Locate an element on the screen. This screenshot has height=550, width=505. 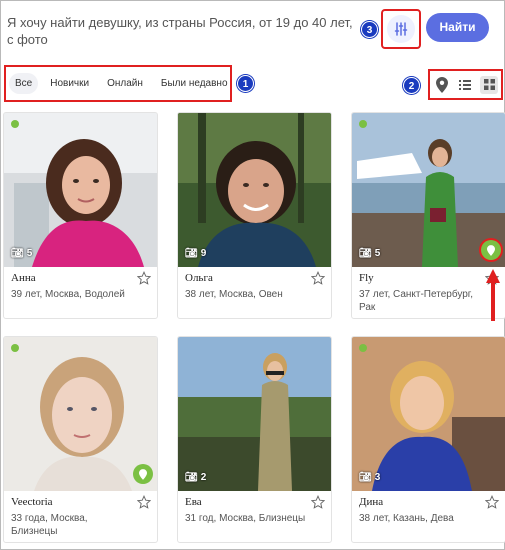
red-arrow-annotation is located at coordinates (493, 295).